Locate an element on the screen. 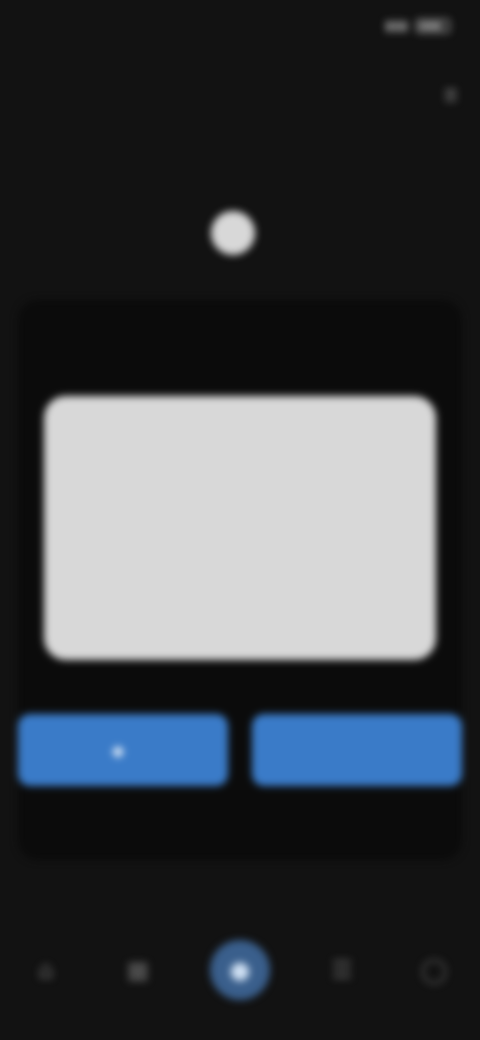 This screenshot has width=480, height=1040. grid-icon: ▦ is located at coordinates (138, 970).